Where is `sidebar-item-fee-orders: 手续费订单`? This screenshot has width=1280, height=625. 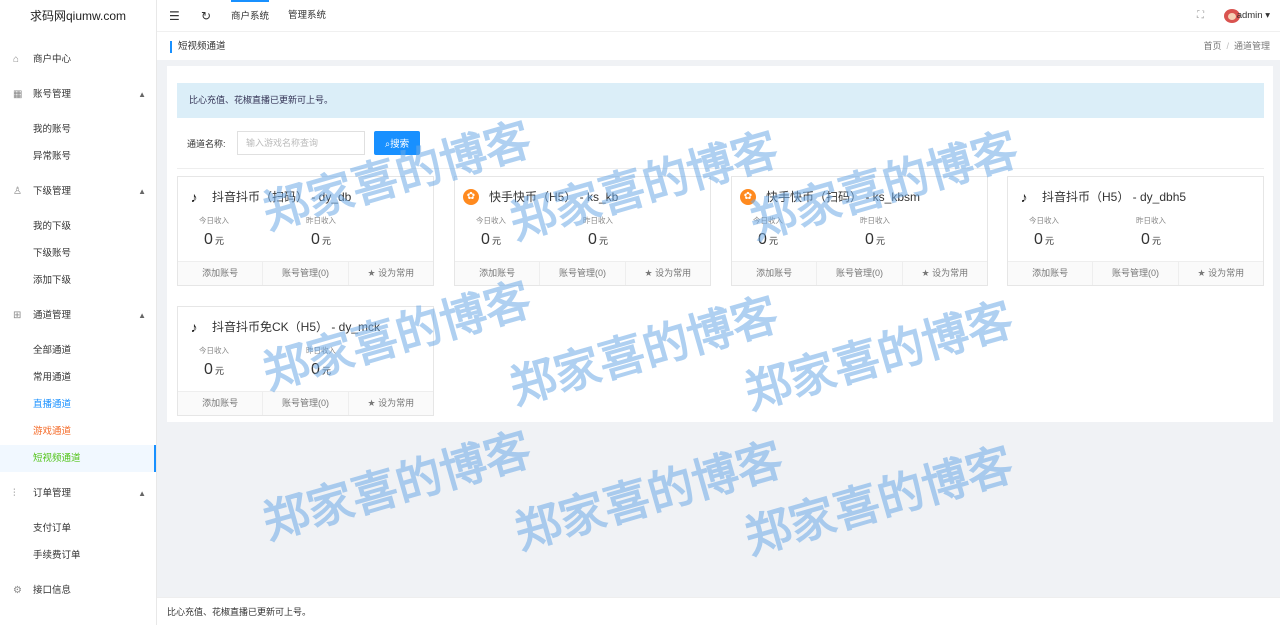 sidebar-item-fee-orders: 手续费订单 is located at coordinates (78, 555).